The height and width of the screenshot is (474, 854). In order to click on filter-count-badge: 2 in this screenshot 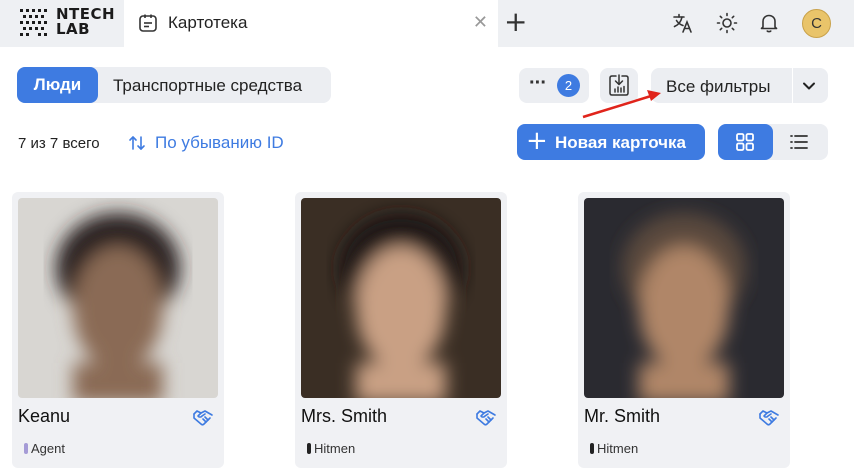, I will do `click(568, 85)`.